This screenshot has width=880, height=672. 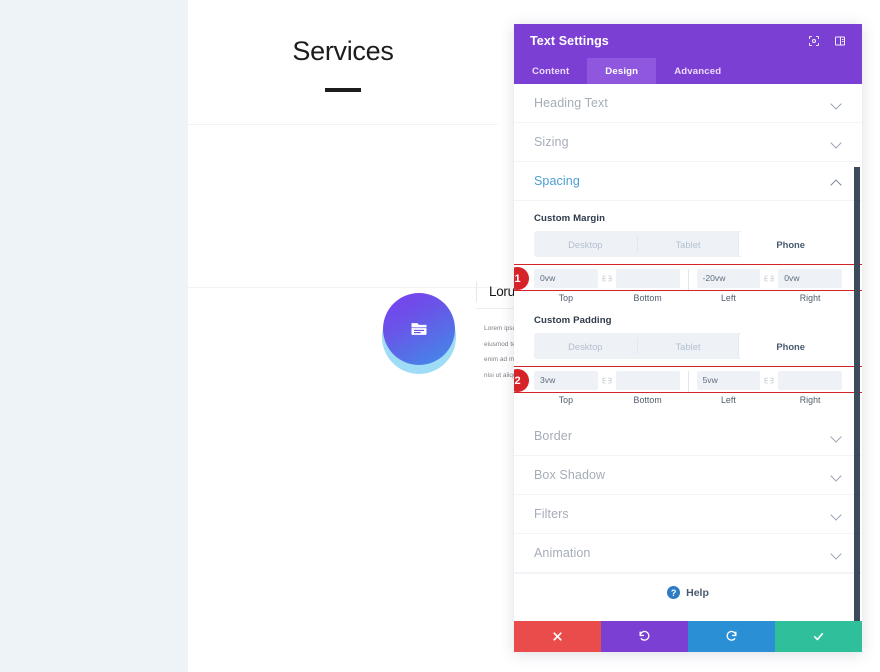 I want to click on accordion-spacing: Spacing, so click(x=688, y=181).